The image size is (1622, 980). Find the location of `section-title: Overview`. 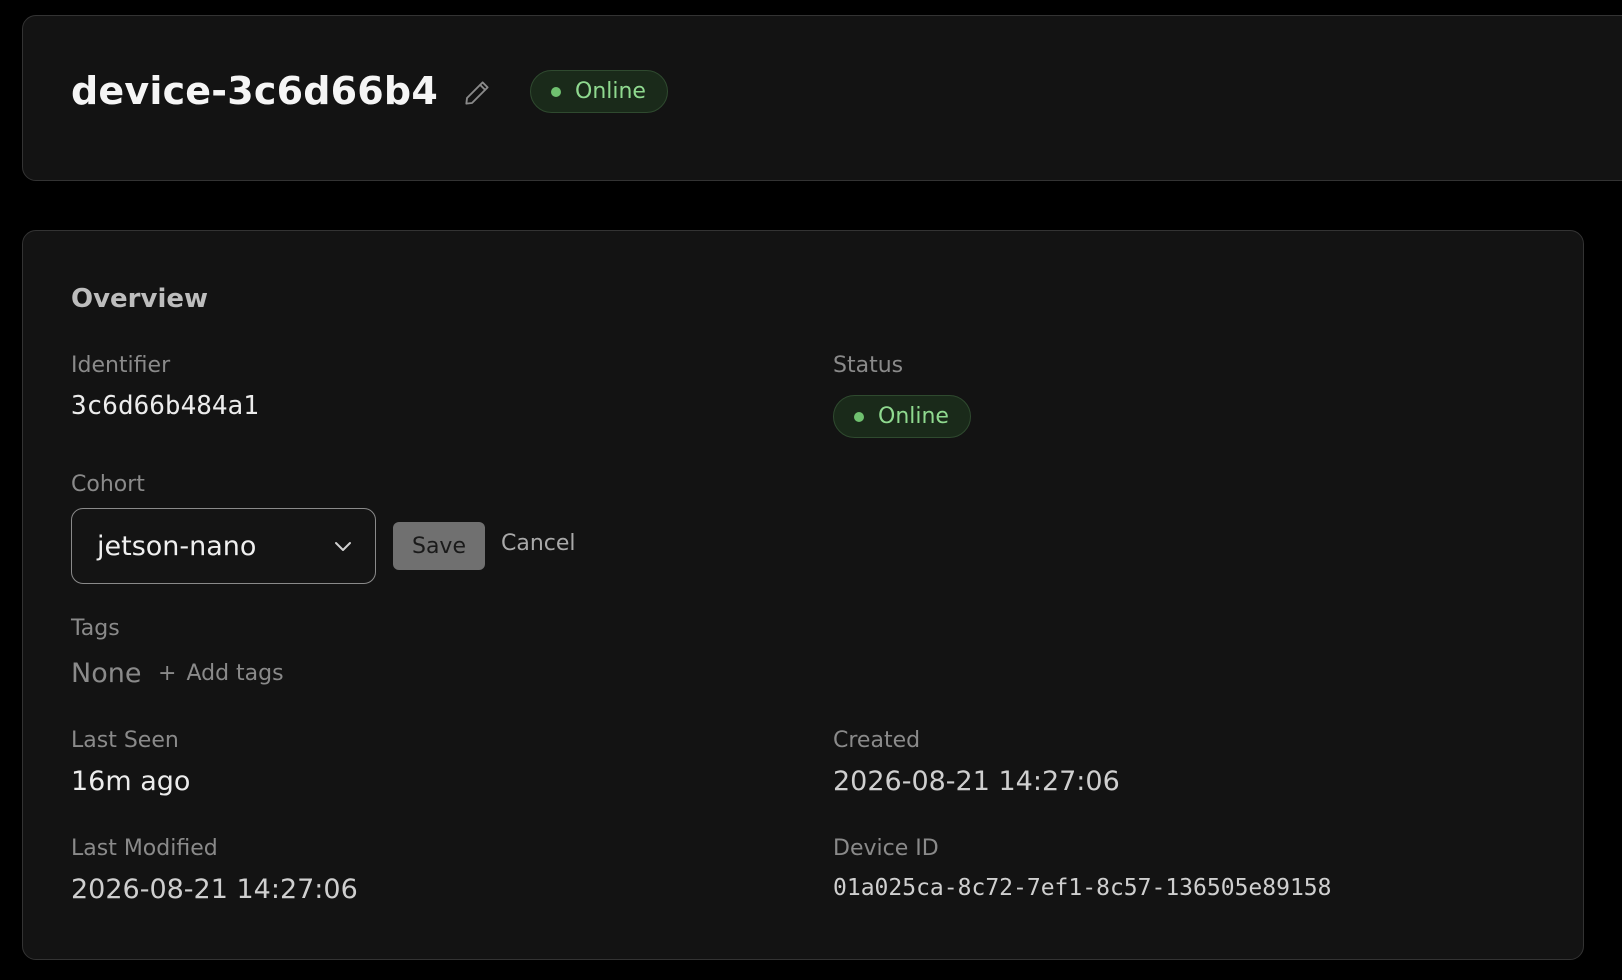

section-title: Overview is located at coordinates (140, 299).